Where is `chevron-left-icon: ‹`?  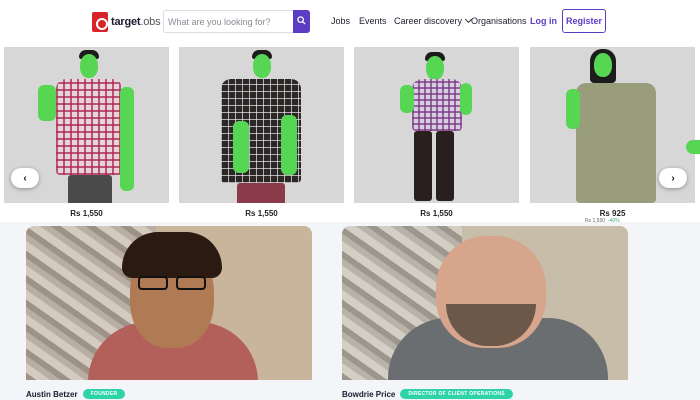
chevron-left-icon: ‹ is located at coordinates (25, 178).